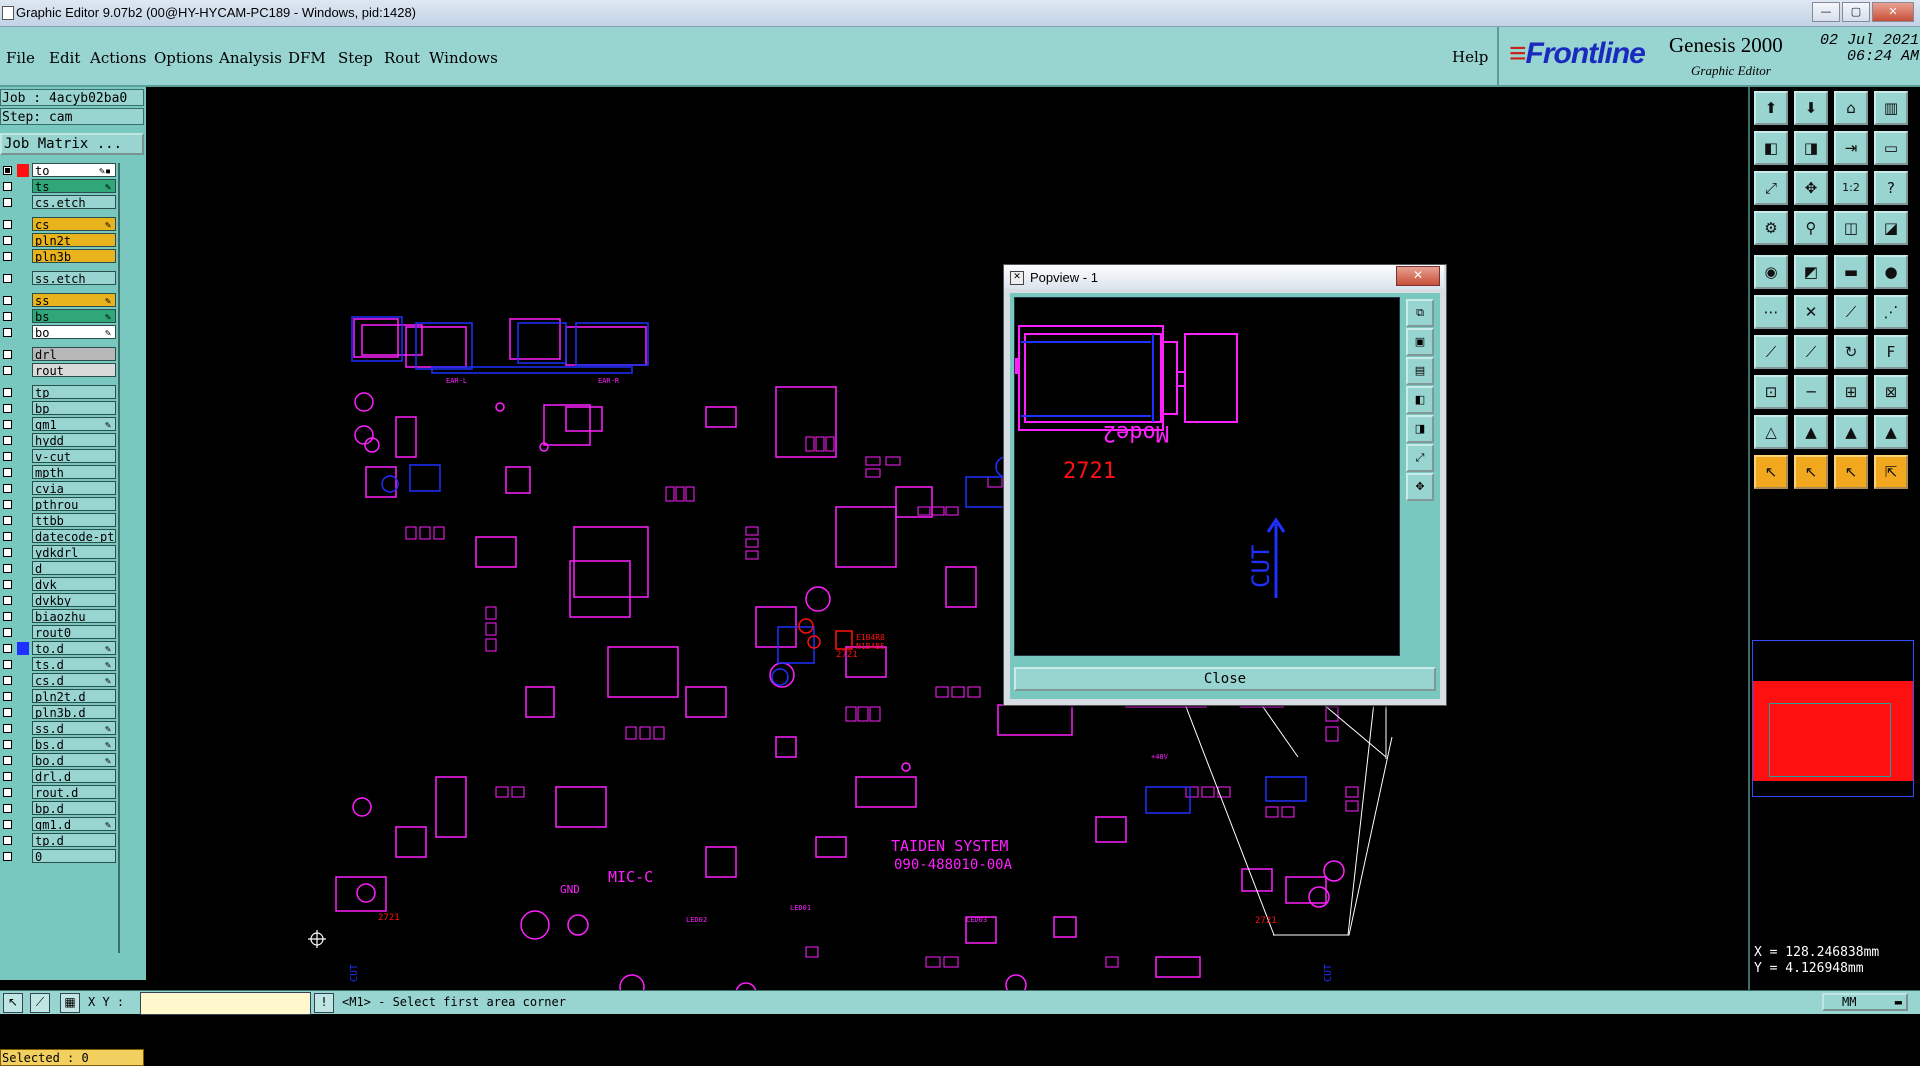 This screenshot has height=1066, width=1920. Describe the element at coordinates (59, 187) in the screenshot. I see `layer-row: ts ✎` at that location.